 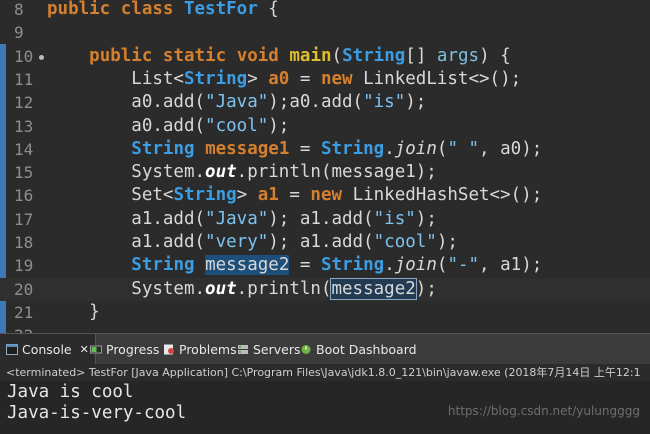 I want to click on code-line: 13 a0.add("cool");, so click(x=325, y=126).